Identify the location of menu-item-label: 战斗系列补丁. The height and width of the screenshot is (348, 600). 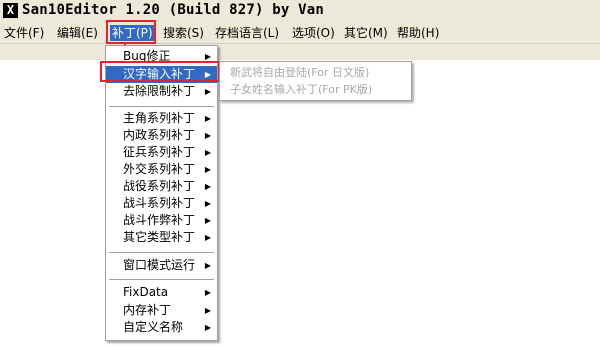
(159, 203).